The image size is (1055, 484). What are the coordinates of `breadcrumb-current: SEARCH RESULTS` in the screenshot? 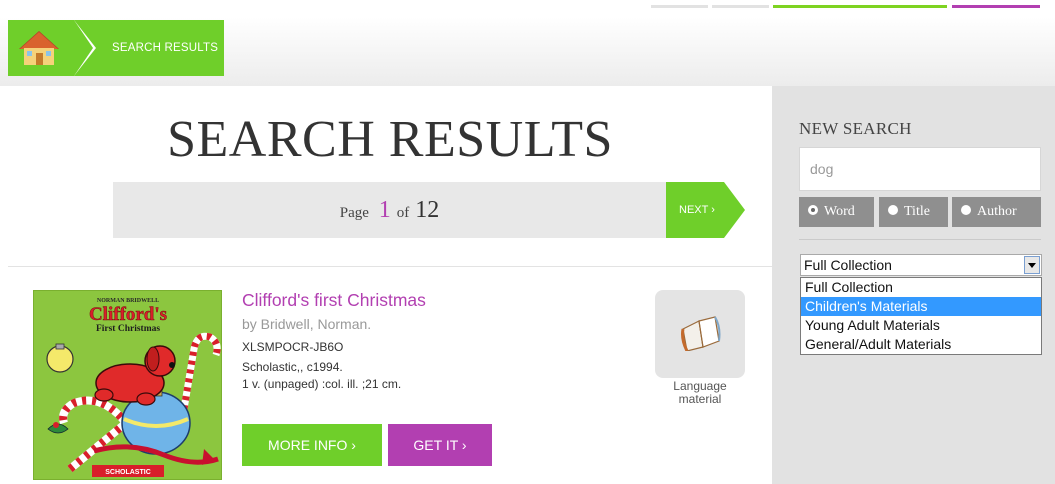 It's located at (165, 48).